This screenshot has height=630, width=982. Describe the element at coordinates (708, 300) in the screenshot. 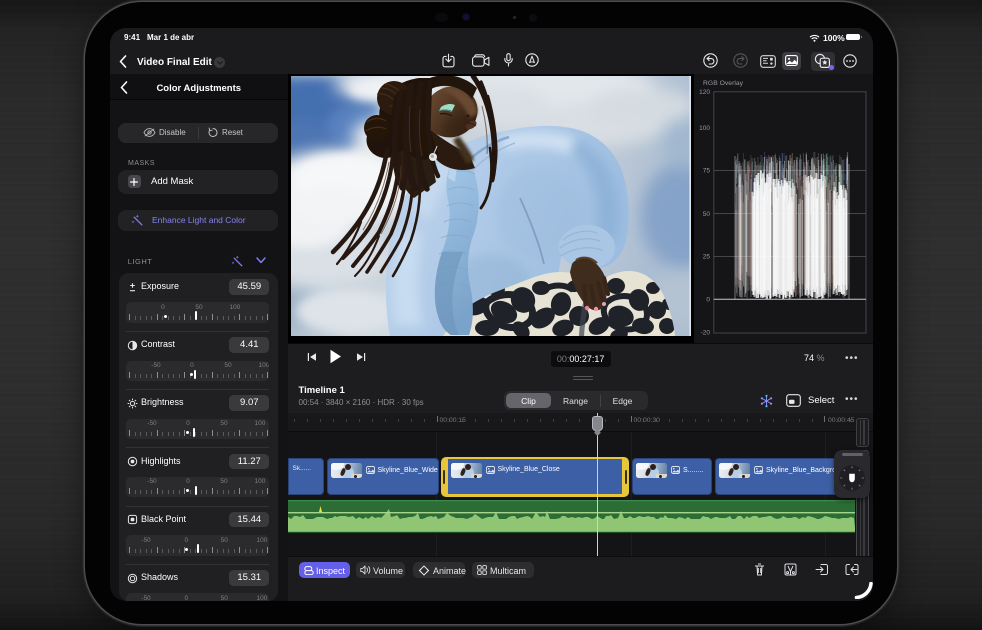

I see `svg-text: 0` at that location.